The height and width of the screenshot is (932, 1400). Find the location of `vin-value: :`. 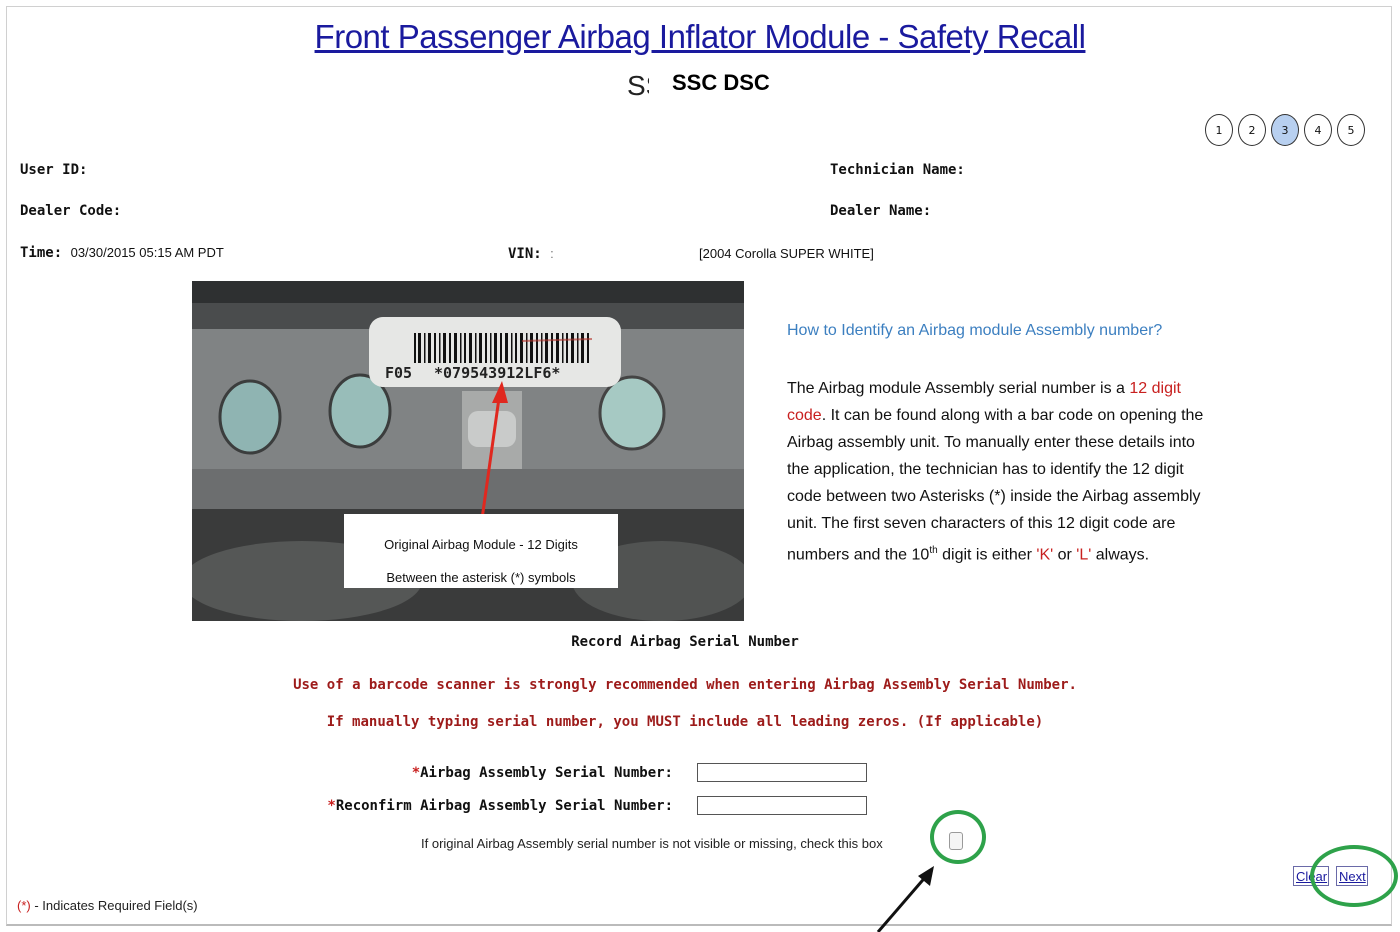

vin-value: : is located at coordinates (552, 253).